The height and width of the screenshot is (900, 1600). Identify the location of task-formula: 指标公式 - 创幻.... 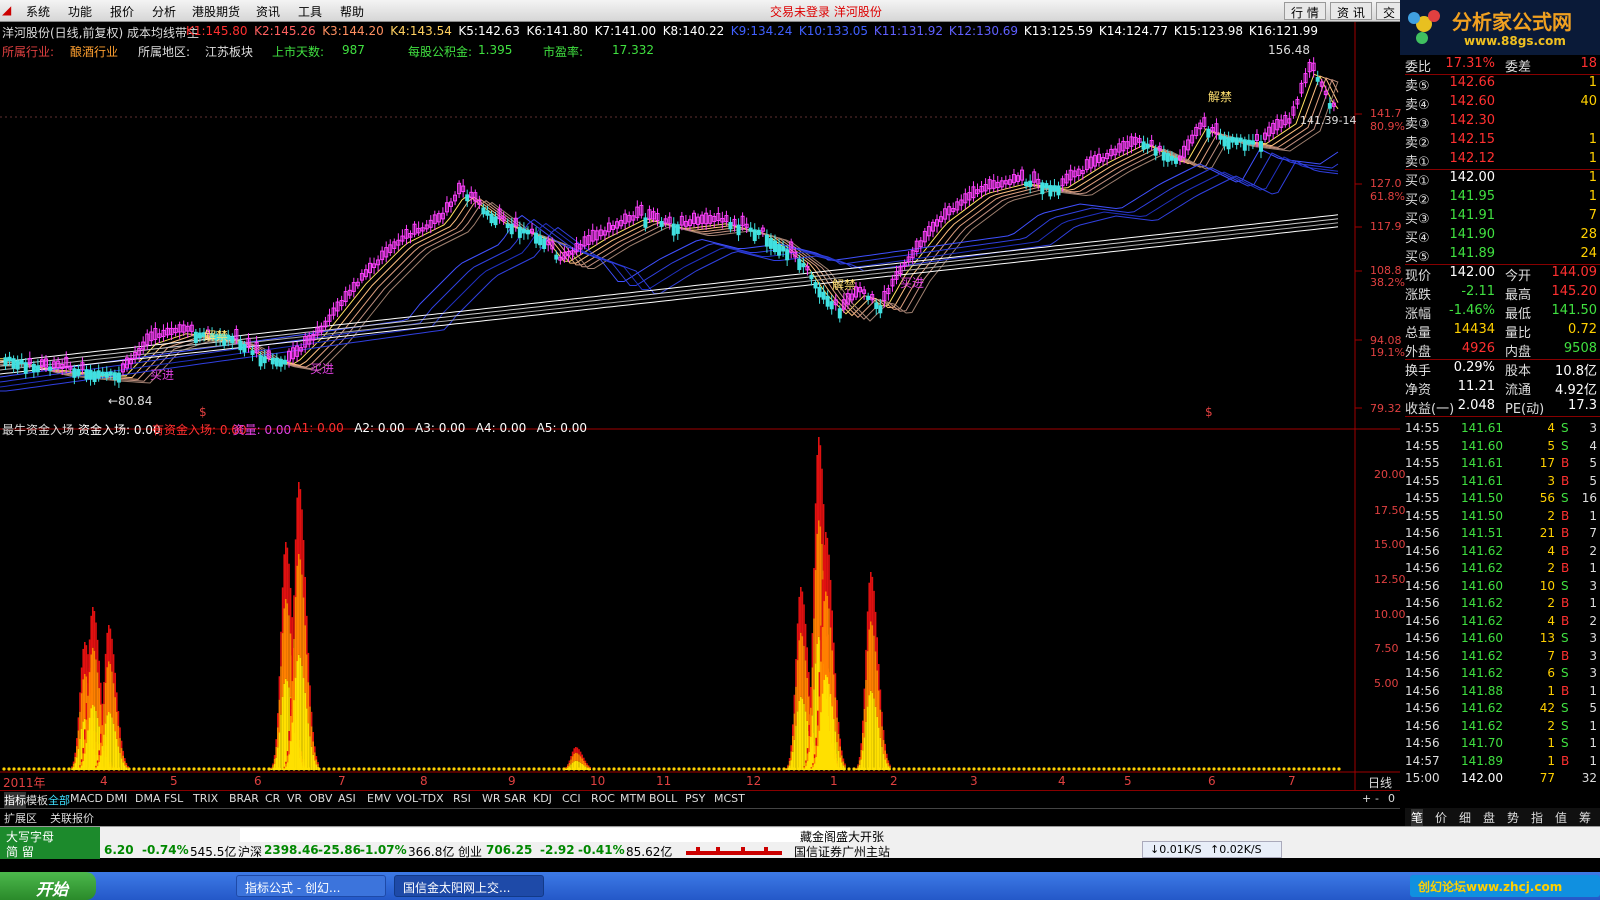
(311, 886).